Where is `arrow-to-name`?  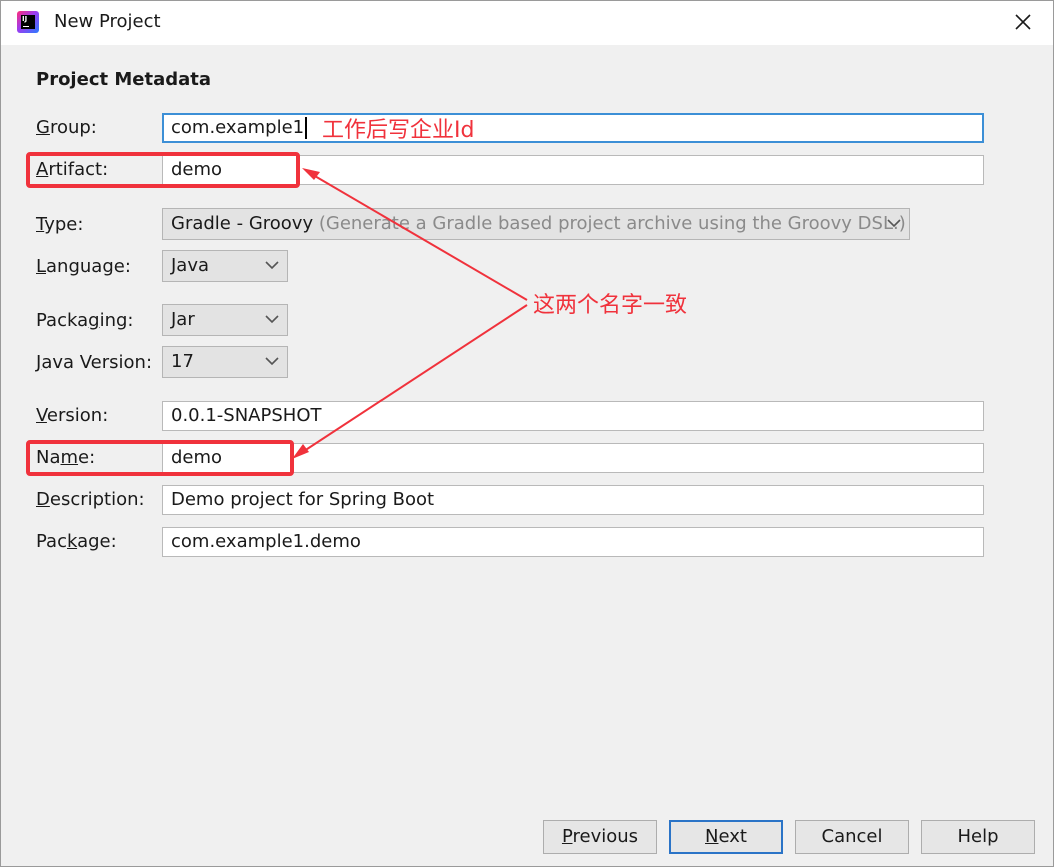 arrow-to-name is located at coordinates (412, 380).